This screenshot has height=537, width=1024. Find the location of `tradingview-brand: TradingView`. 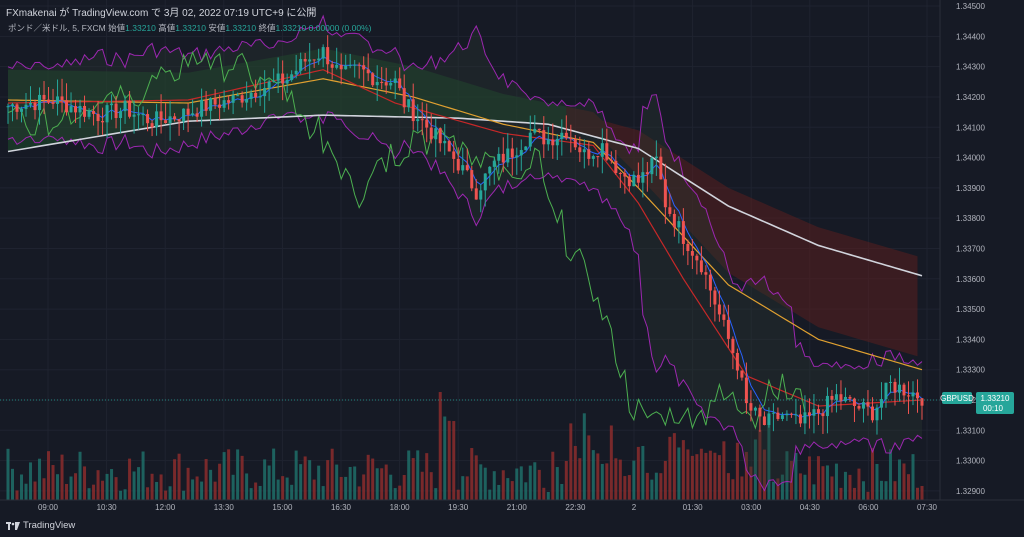

tradingview-brand: TradingView is located at coordinates (40, 525).